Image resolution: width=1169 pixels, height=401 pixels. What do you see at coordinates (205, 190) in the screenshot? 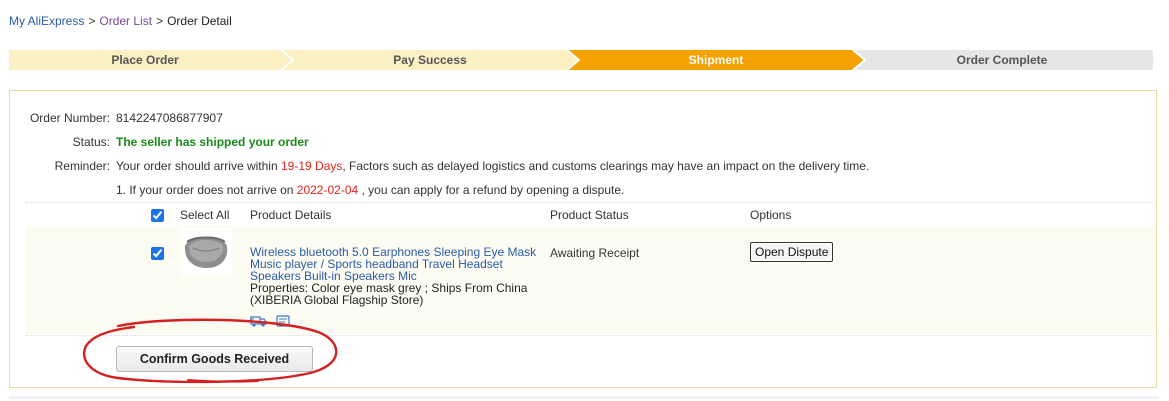
I see `note-pre: 1. If your order does not arrive on` at bounding box center [205, 190].